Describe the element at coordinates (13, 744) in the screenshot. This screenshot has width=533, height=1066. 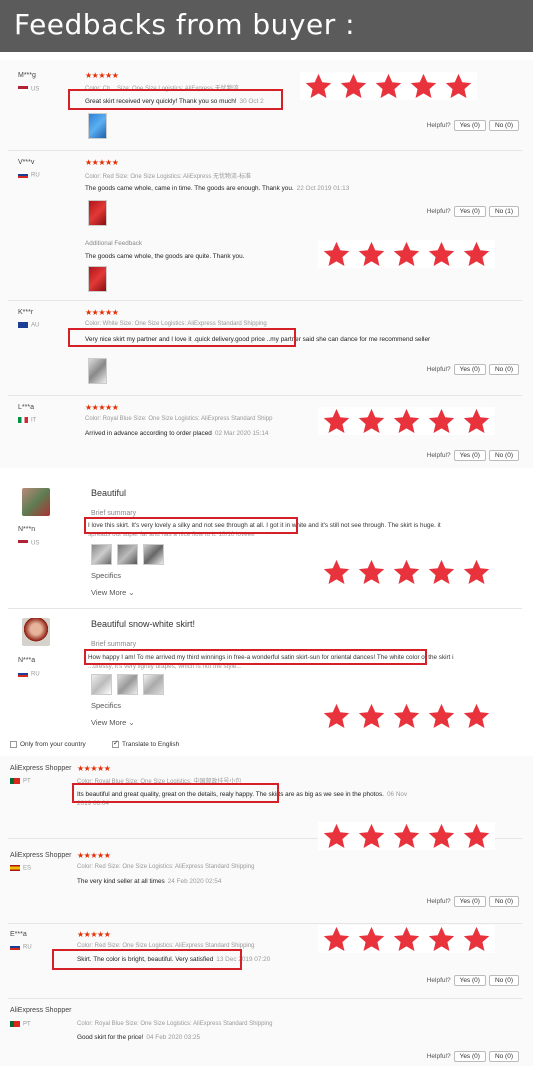
I see `only-country-checkbox` at that location.